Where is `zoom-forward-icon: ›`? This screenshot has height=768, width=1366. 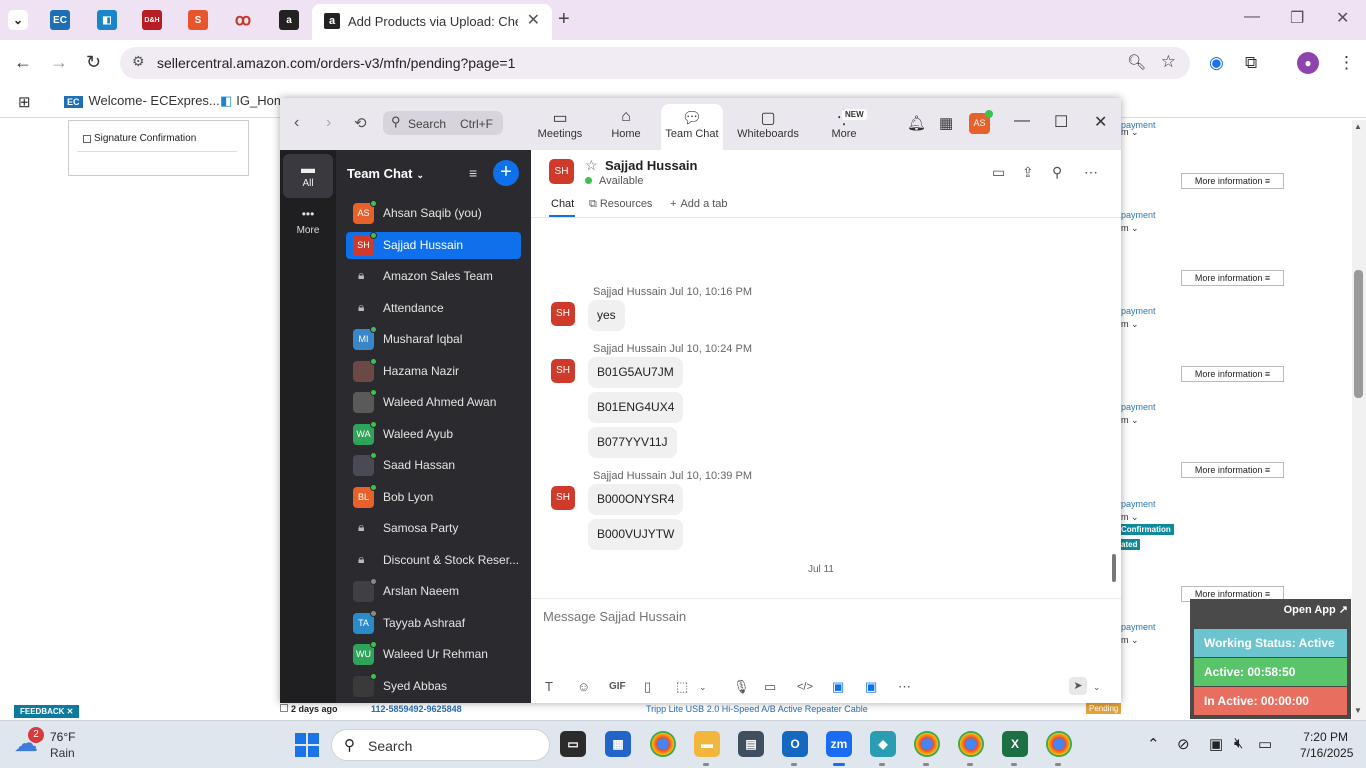 zoom-forward-icon: › is located at coordinates (328, 123).